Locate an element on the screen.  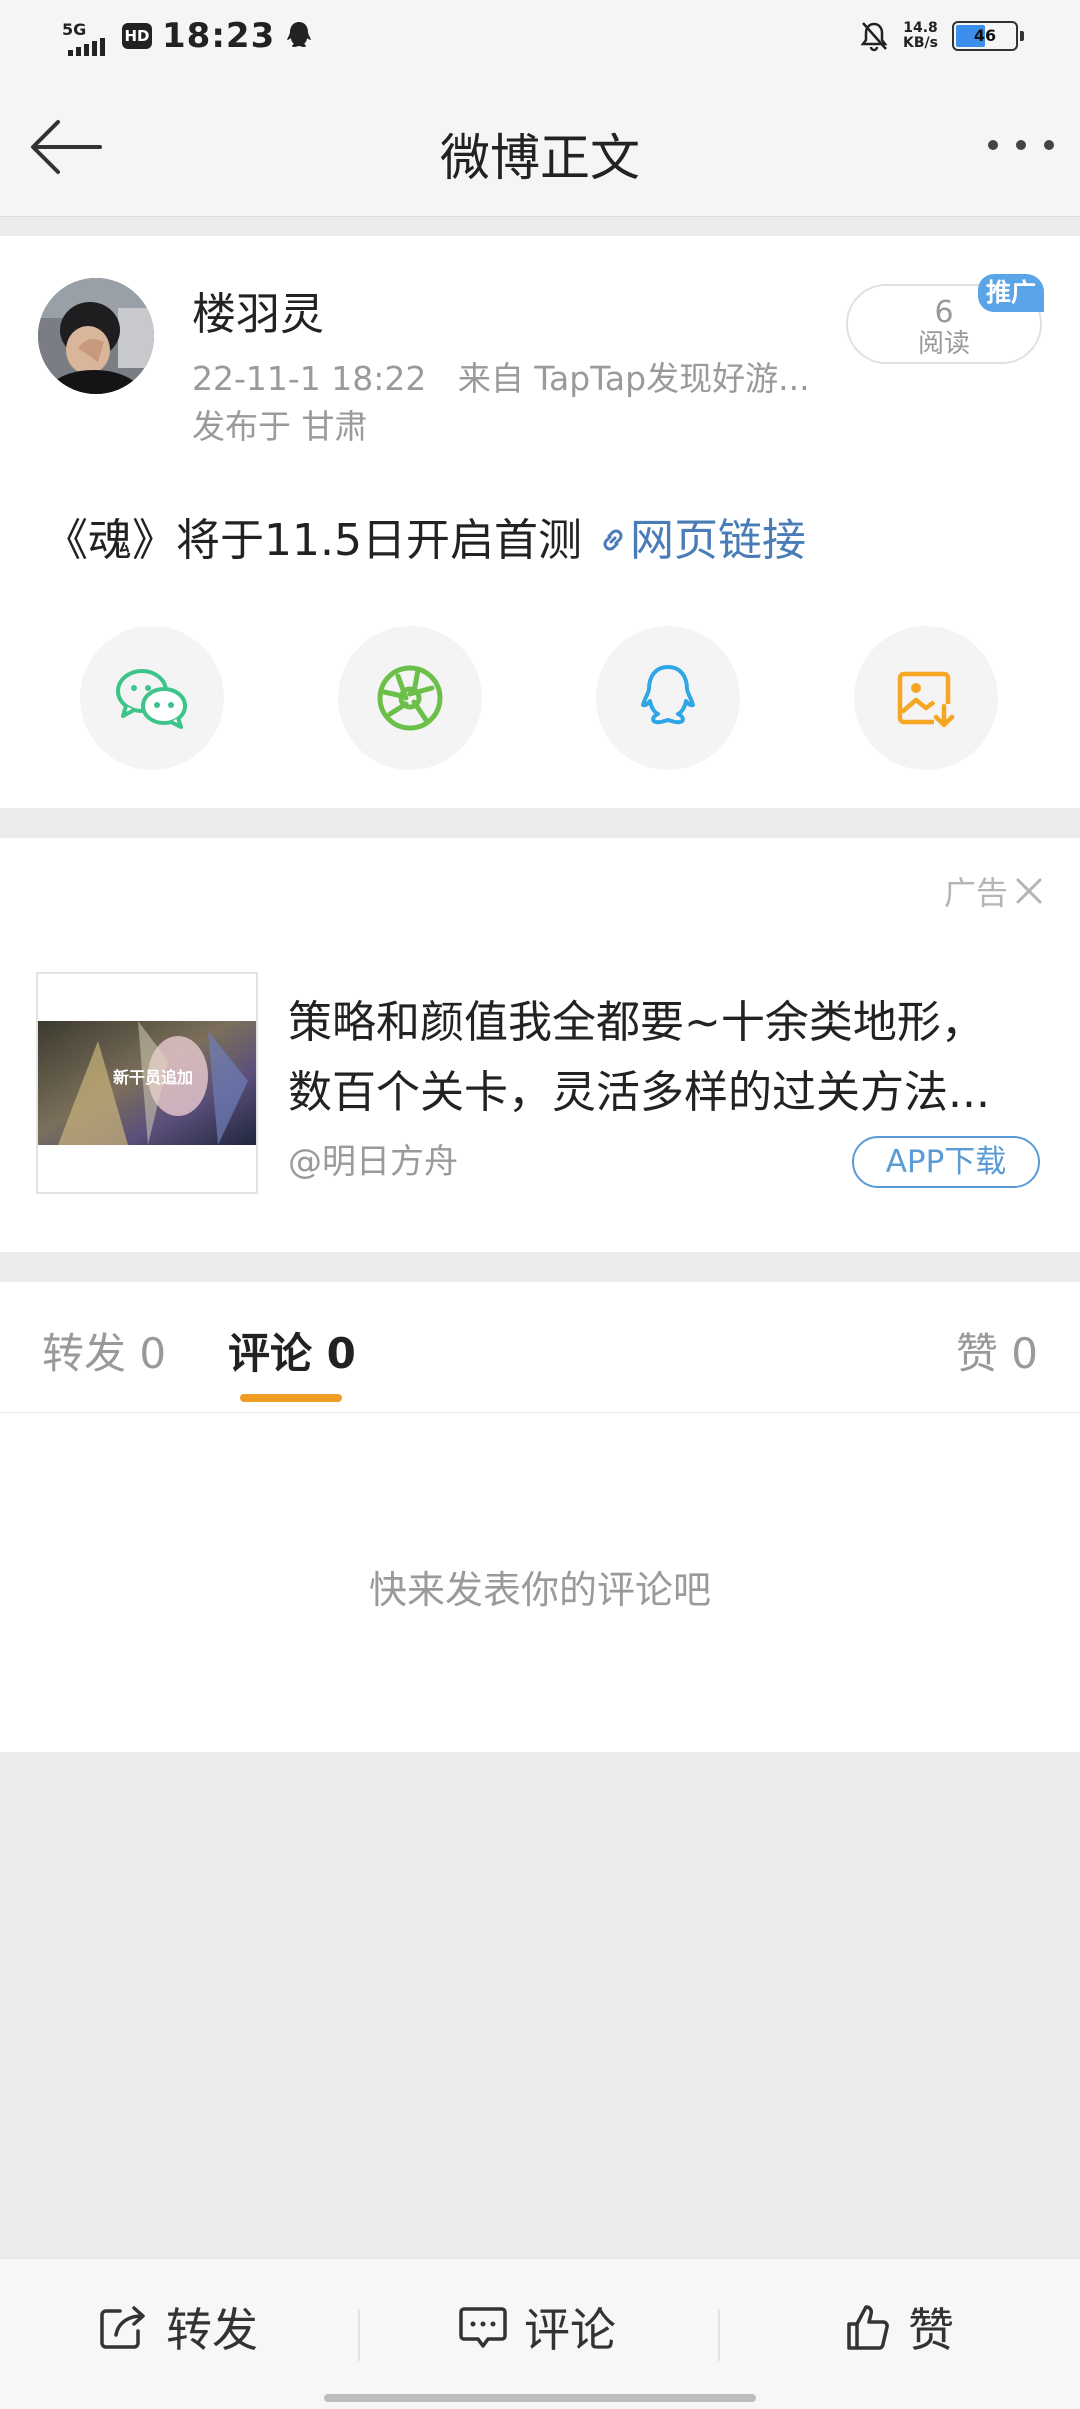
post-date: 22-11-1 18:22 is located at coordinates (309, 378).